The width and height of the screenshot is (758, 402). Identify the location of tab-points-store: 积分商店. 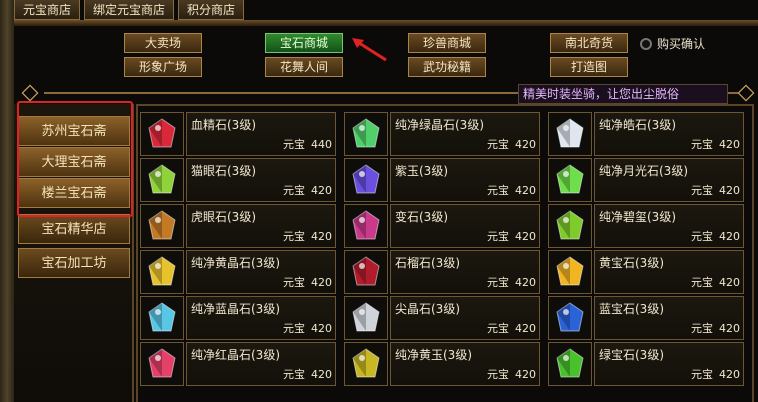
(211, 10).